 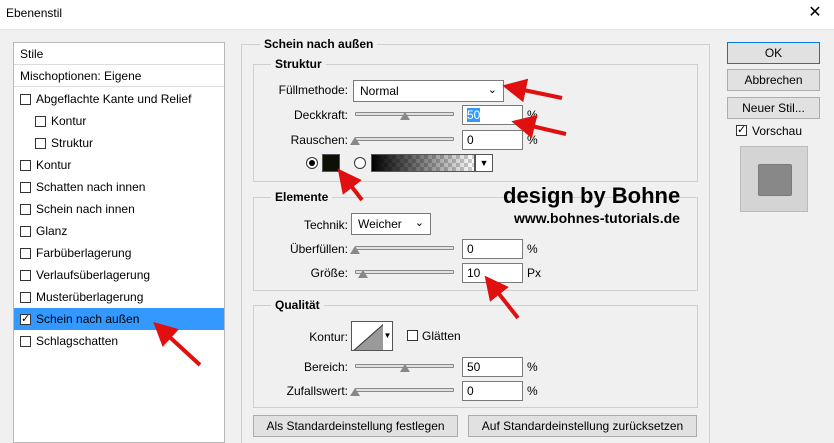 I want to click on arrow-size, so click(x=502, y=297).